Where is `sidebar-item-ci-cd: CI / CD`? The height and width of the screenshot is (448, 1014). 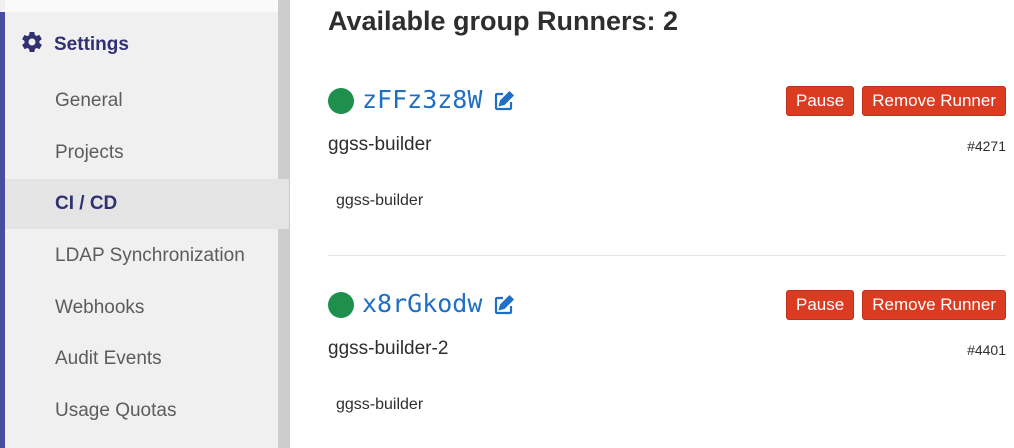 sidebar-item-ci-cd: CI / CD is located at coordinates (147, 204).